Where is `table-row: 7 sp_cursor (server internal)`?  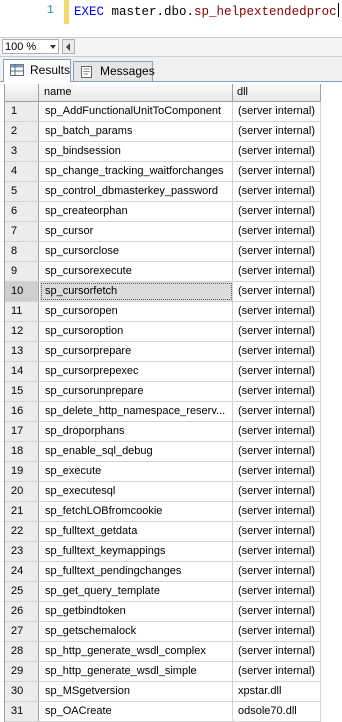 table-row: 7 sp_cursor (server internal) is located at coordinates (163, 232).